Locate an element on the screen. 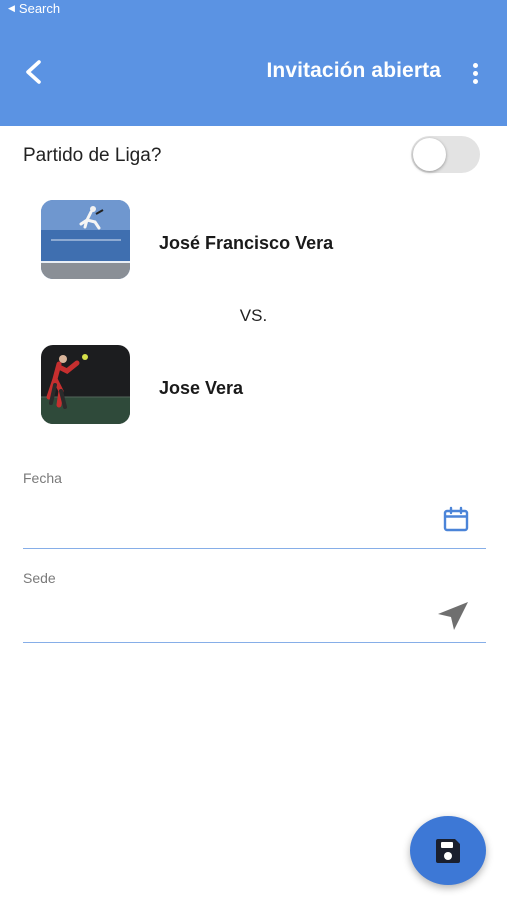  league-match-toggle is located at coordinates (445, 154).